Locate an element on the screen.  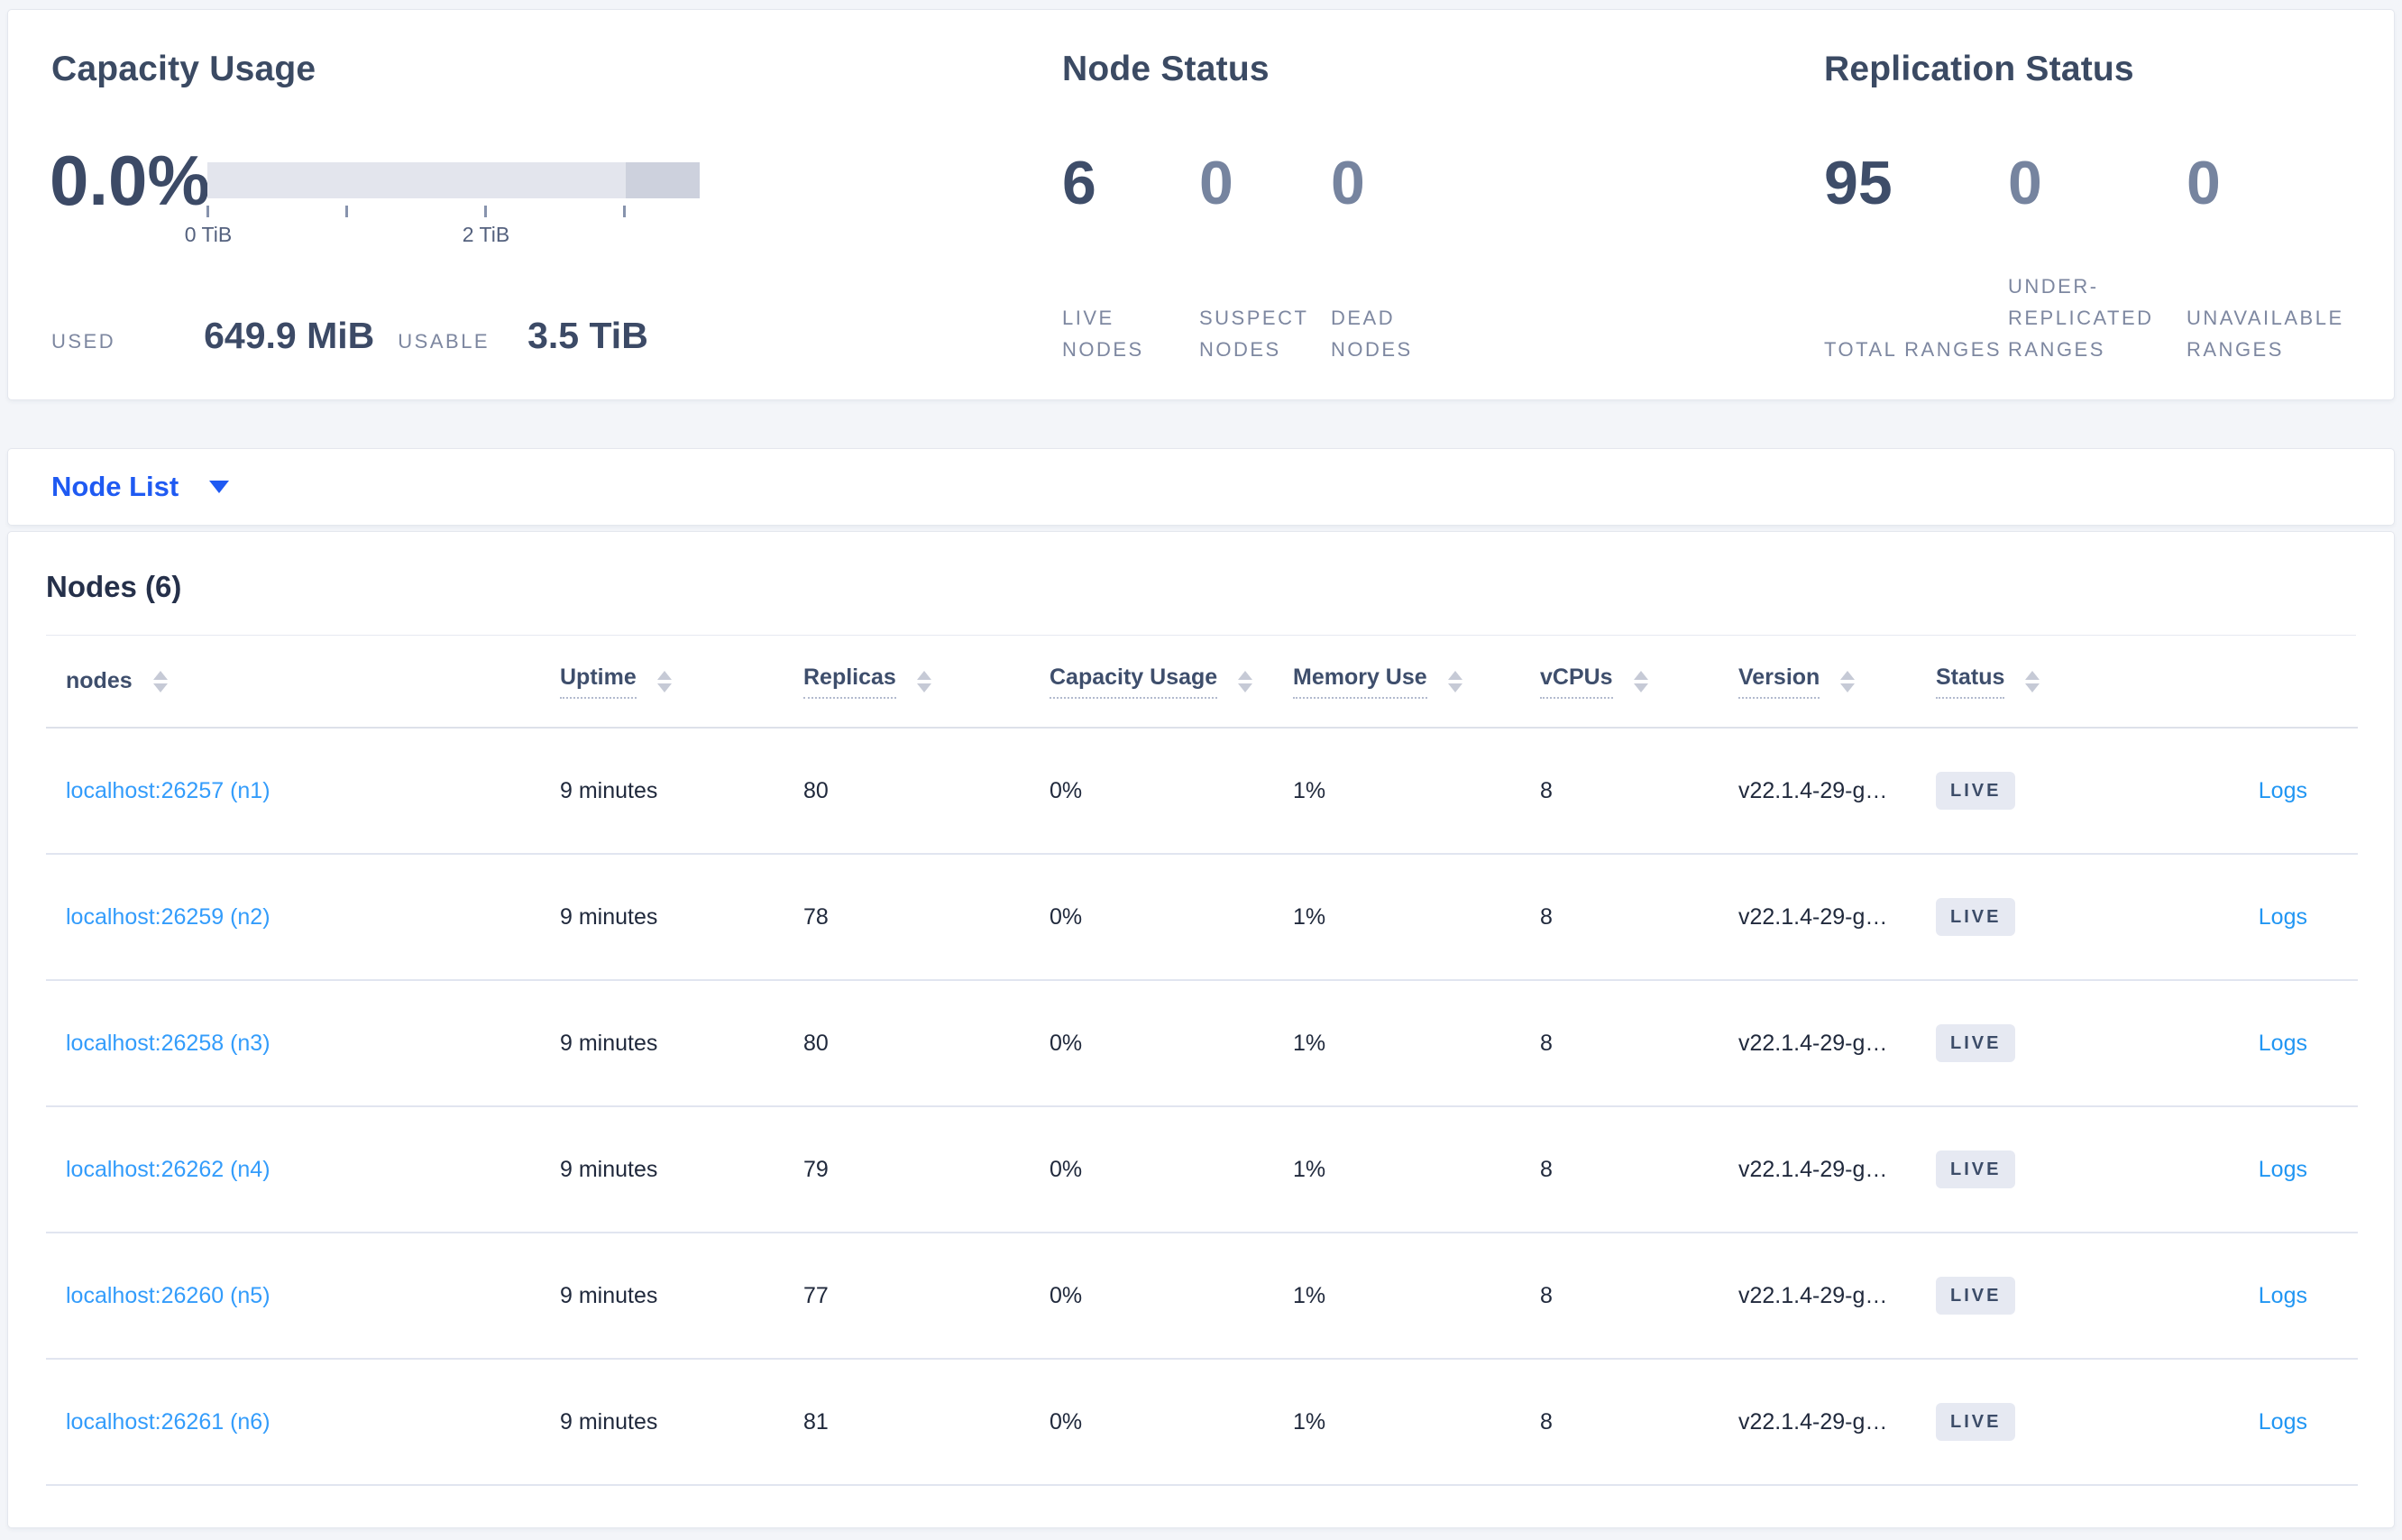
replicas-cell: 80 is located at coordinates (816, 1043).